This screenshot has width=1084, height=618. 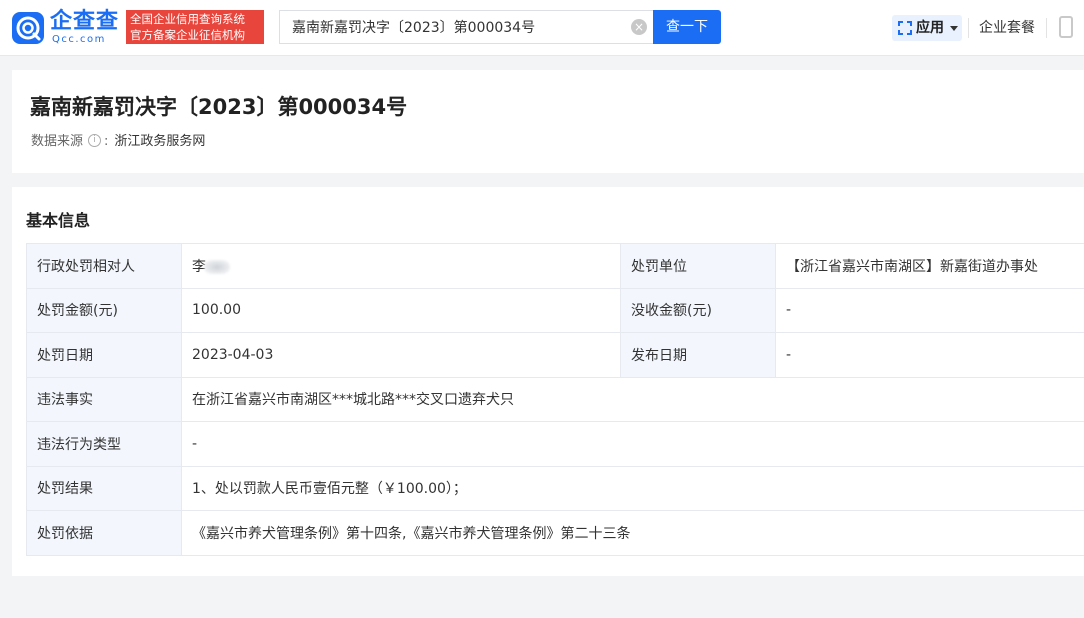 What do you see at coordinates (195, 27) in the screenshot?
I see `official-badge: 全国企业信用查询系统 官方备案企业征信机构` at bounding box center [195, 27].